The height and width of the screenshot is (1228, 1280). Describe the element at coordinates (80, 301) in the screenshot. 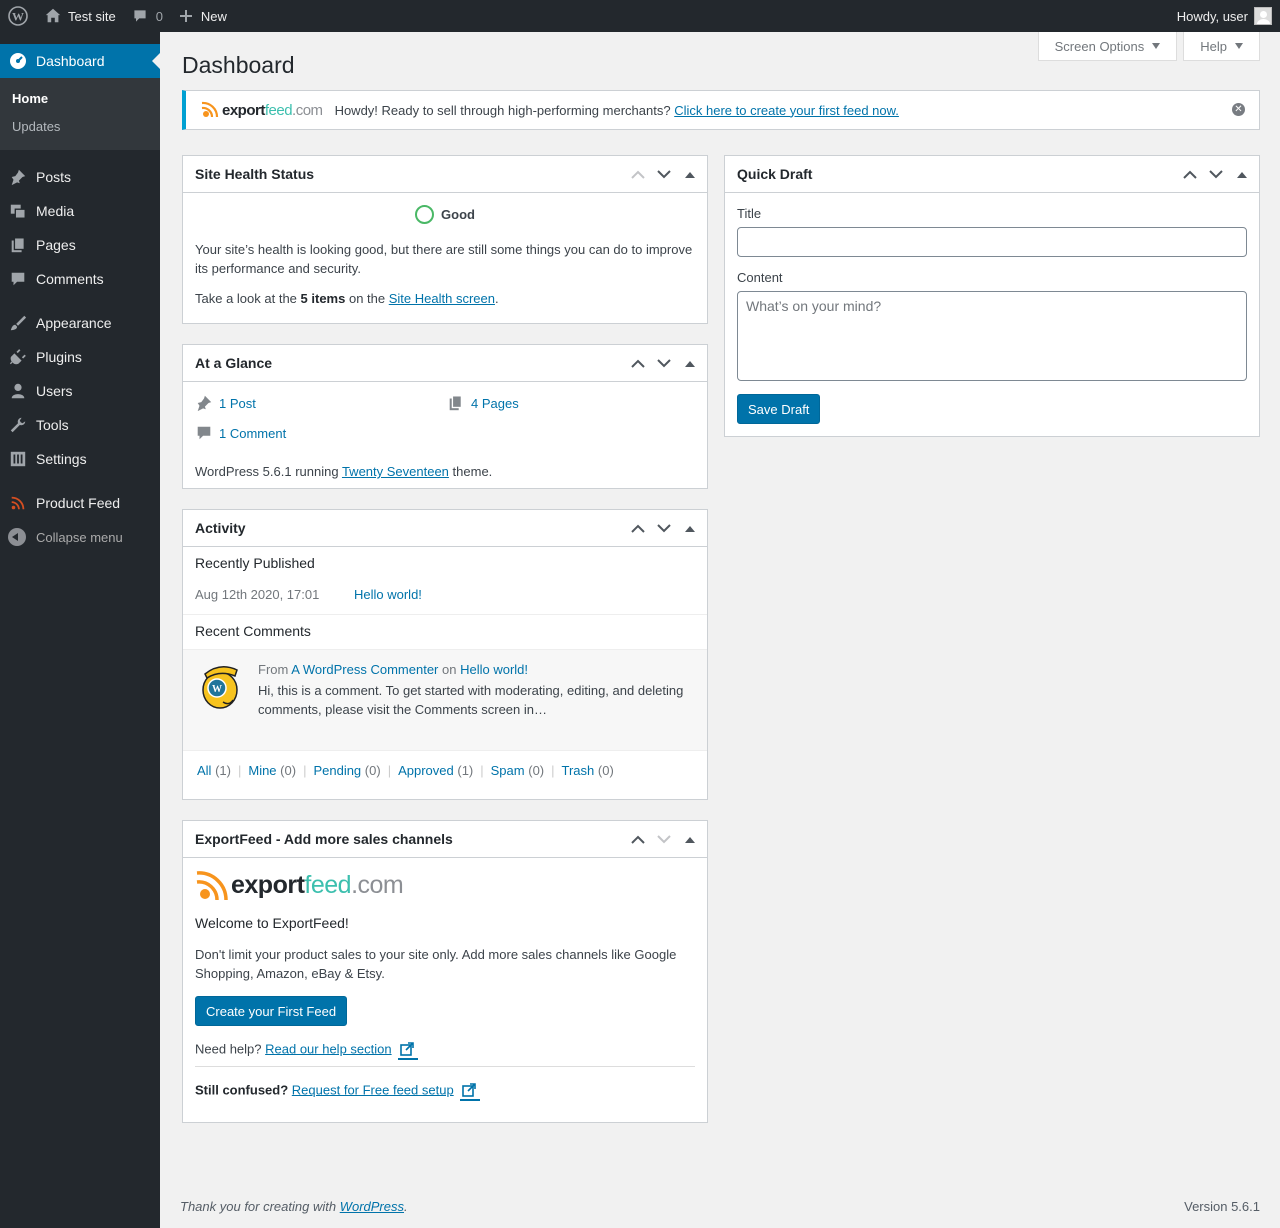

I see `menu-separator` at that location.